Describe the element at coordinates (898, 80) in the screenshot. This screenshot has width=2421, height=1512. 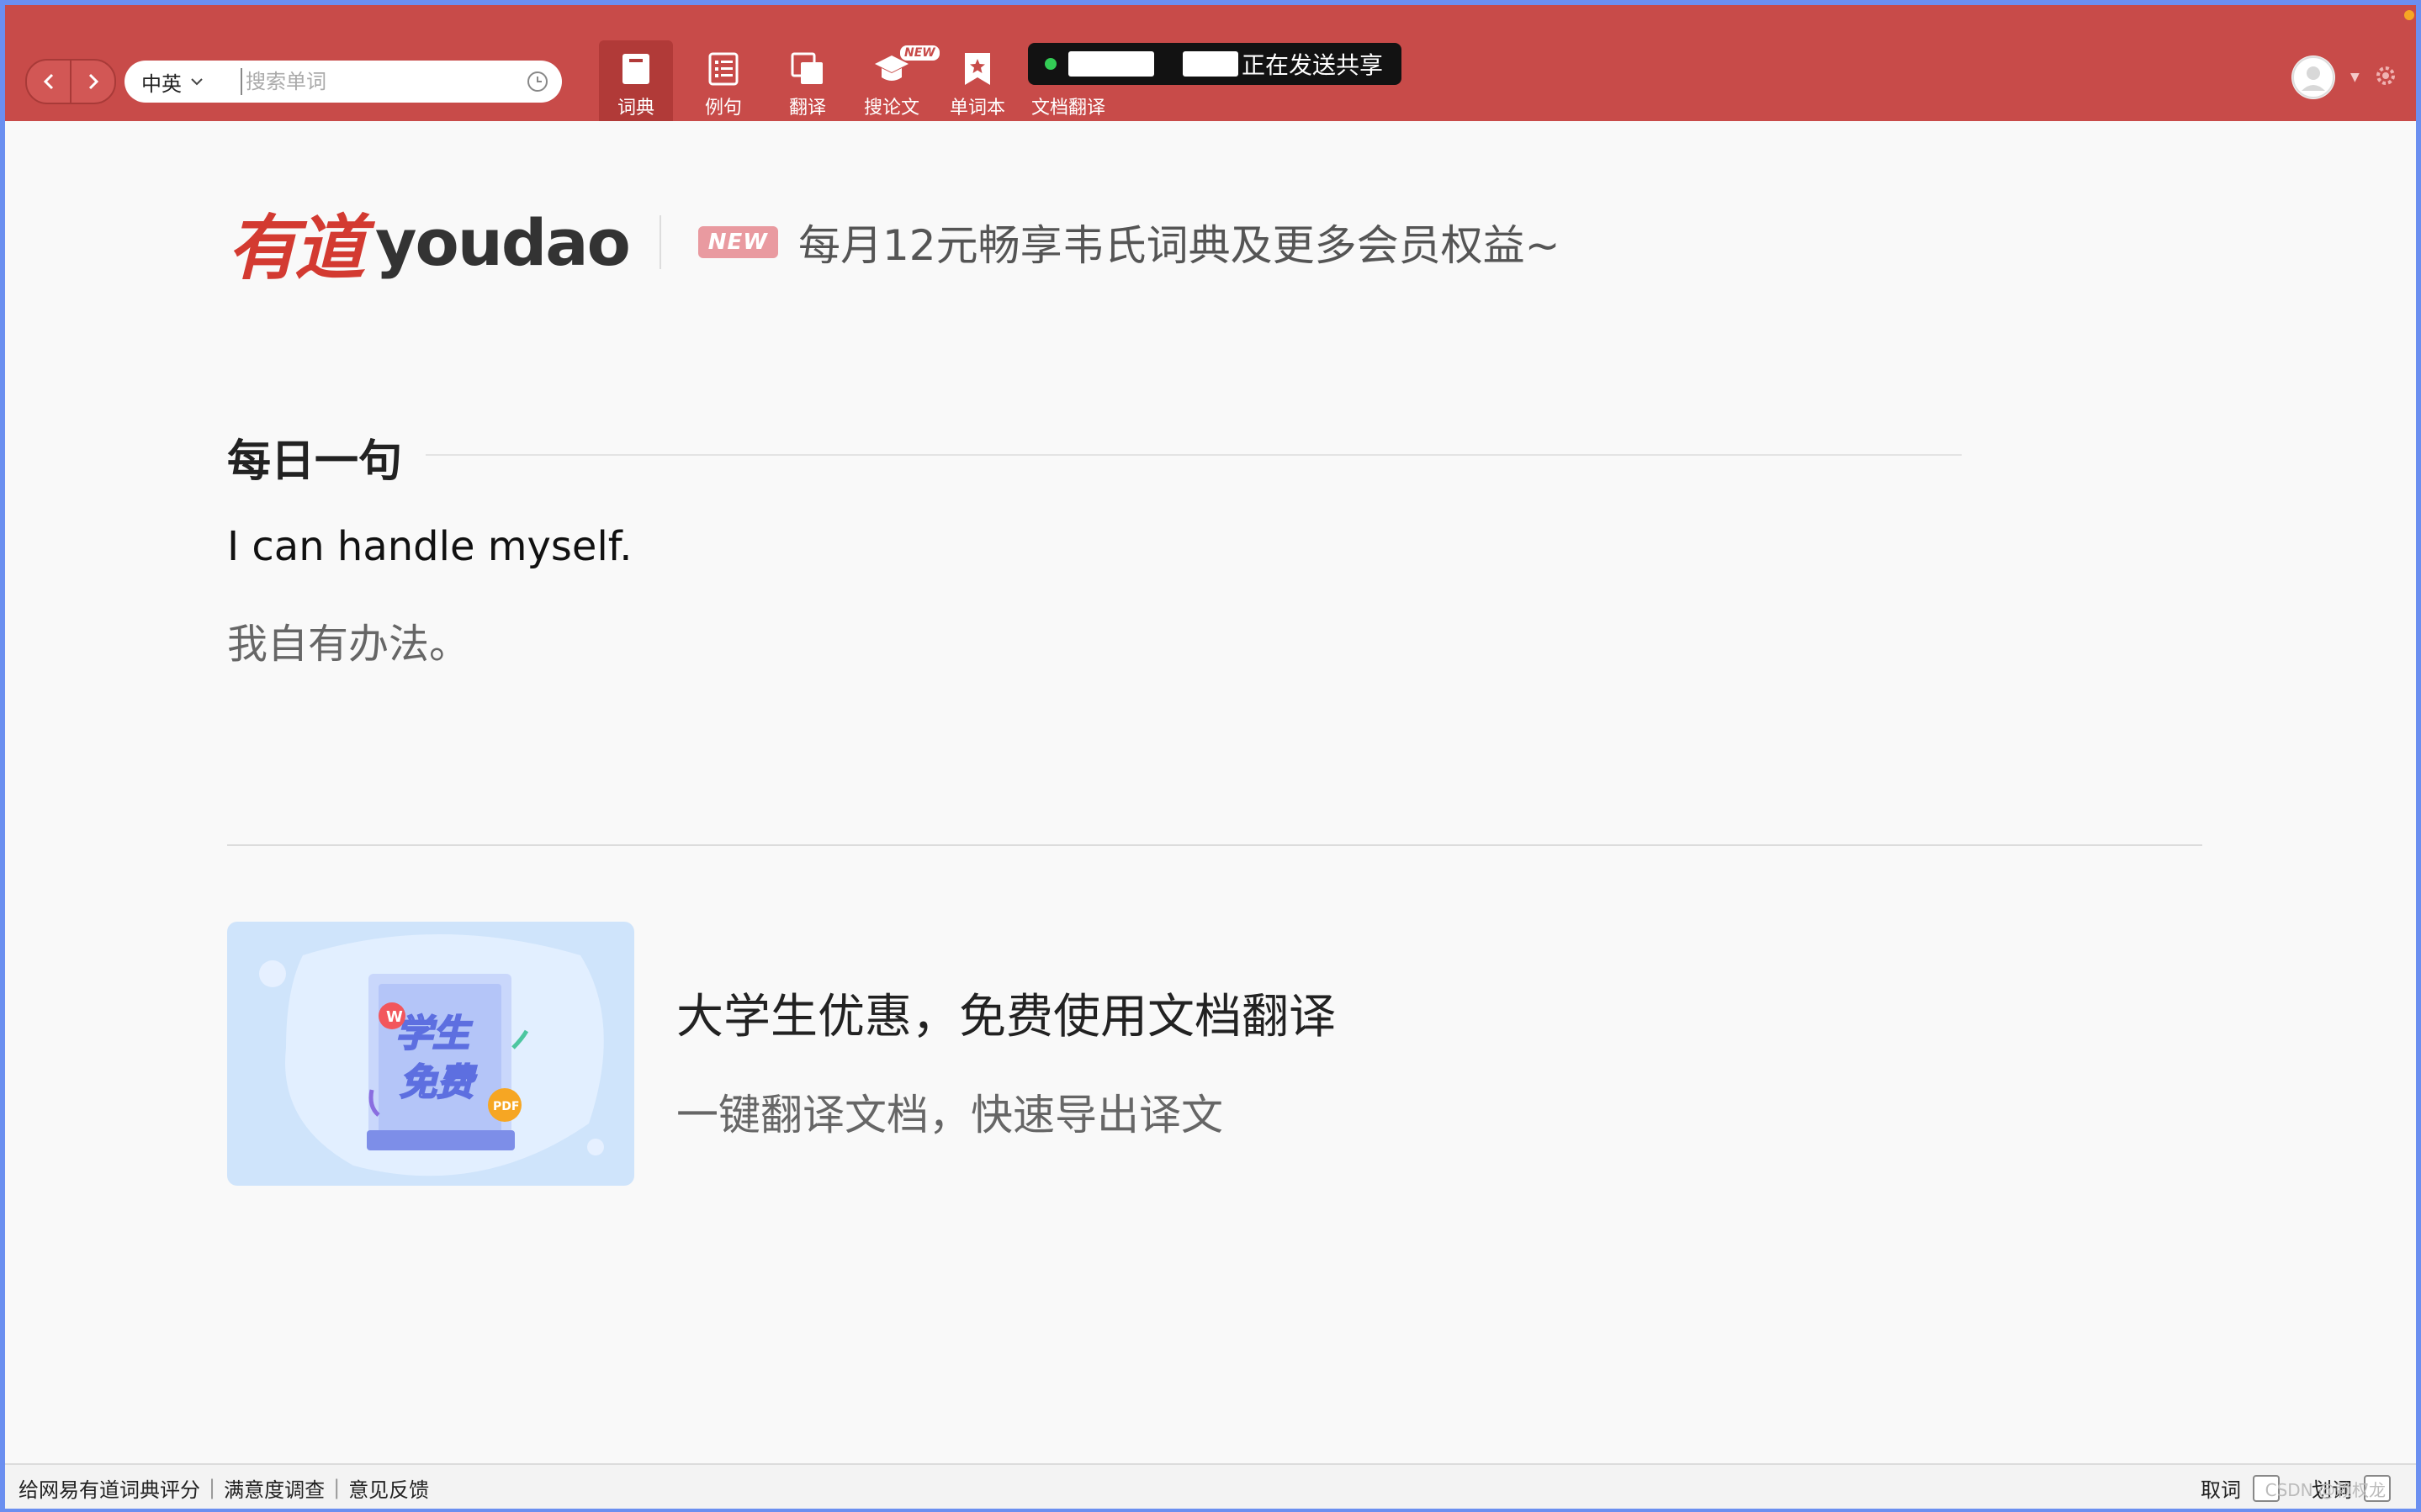
I see `tool-papers: NEW 搜论文` at that location.